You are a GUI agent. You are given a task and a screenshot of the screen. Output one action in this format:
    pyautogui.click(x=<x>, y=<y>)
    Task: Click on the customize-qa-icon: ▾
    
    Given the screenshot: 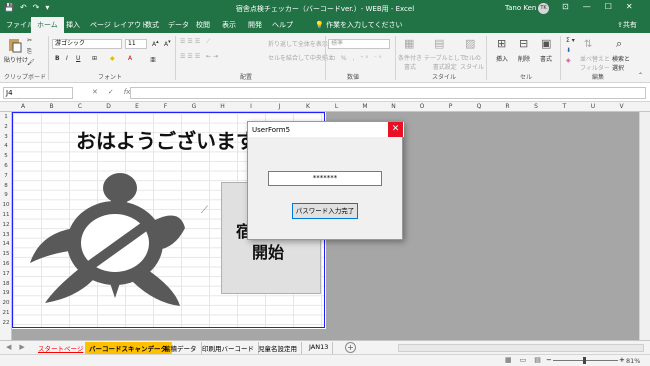 What is the action you would take?
    pyautogui.click(x=47, y=7)
    